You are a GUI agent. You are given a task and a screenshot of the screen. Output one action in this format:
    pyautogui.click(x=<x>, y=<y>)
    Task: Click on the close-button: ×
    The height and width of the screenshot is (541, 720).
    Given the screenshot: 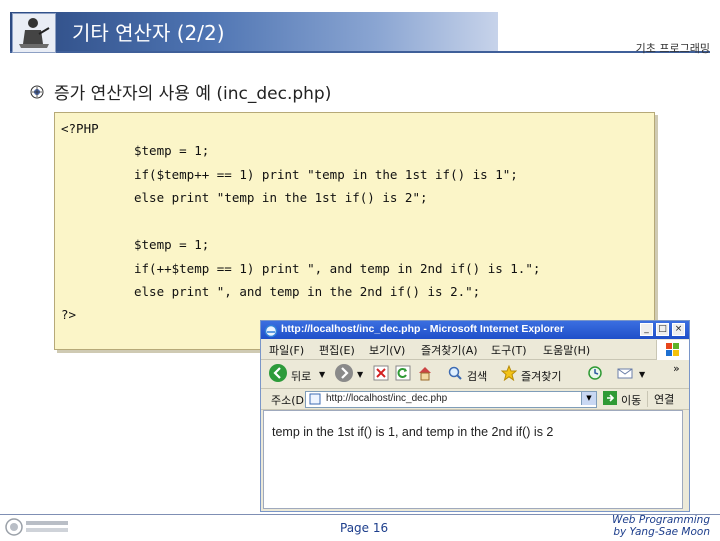 What is the action you would take?
    pyautogui.click(x=678, y=329)
    